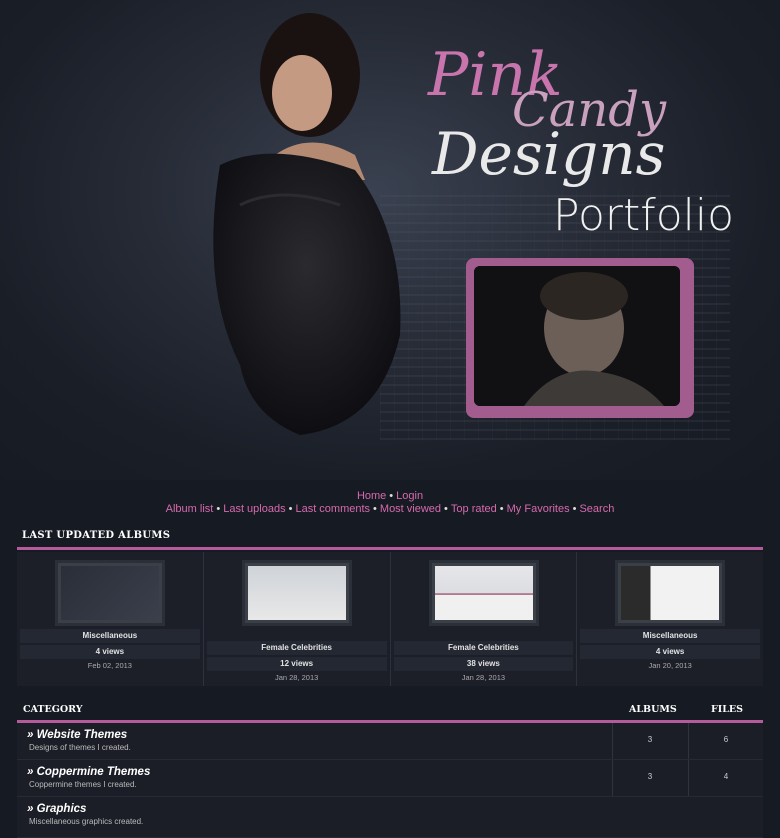  Describe the element at coordinates (62, 809) in the screenshot. I see `category-title: Graphics` at that location.